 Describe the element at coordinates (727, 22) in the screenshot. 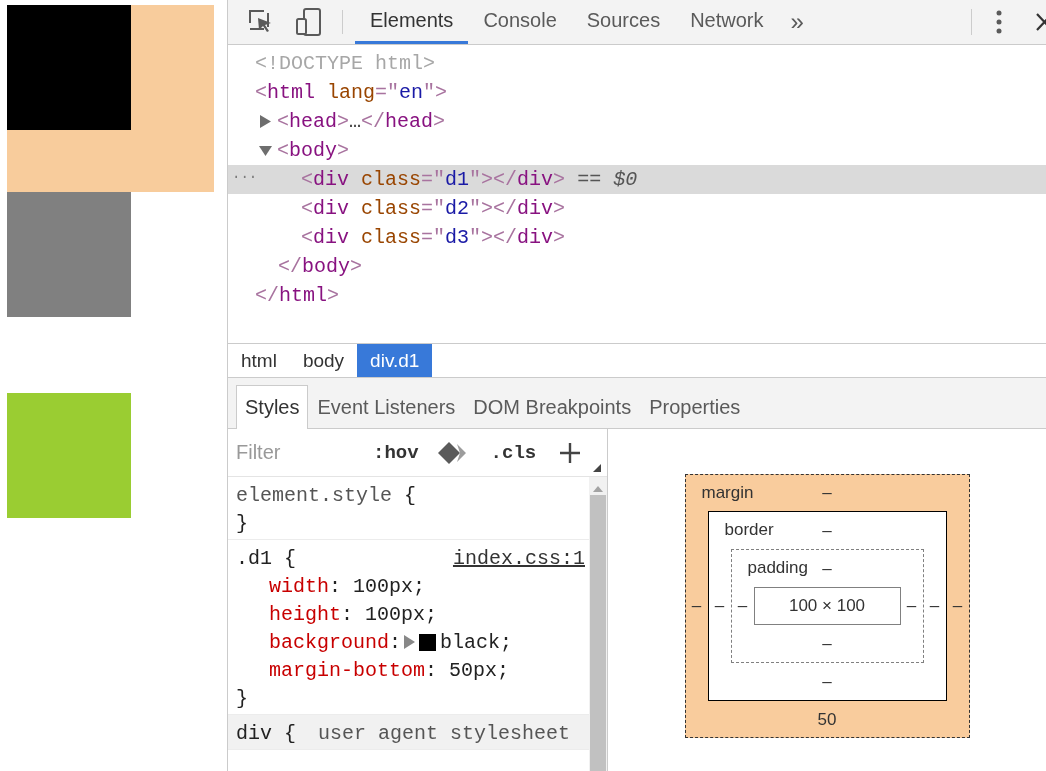

I see `panel-tab: Network` at that location.